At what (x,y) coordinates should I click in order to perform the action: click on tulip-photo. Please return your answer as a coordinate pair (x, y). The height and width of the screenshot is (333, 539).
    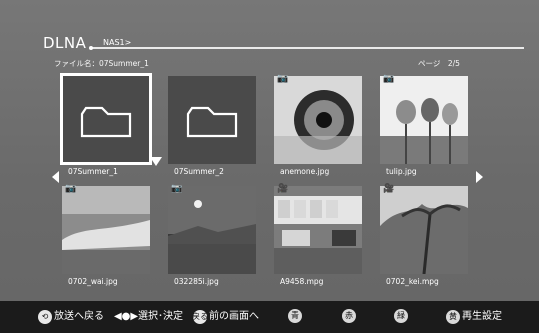
    Looking at the image, I should click on (424, 120).